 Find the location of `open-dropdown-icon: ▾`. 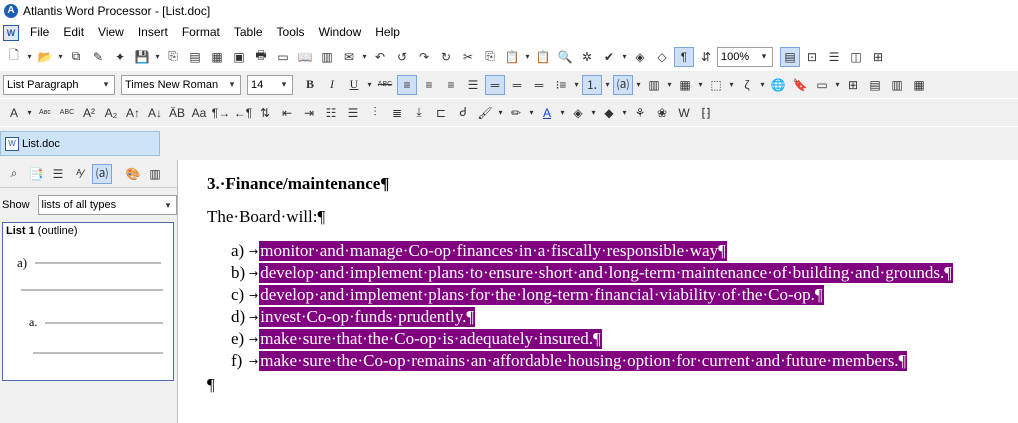

open-dropdown-icon: ▾ is located at coordinates (60, 56).